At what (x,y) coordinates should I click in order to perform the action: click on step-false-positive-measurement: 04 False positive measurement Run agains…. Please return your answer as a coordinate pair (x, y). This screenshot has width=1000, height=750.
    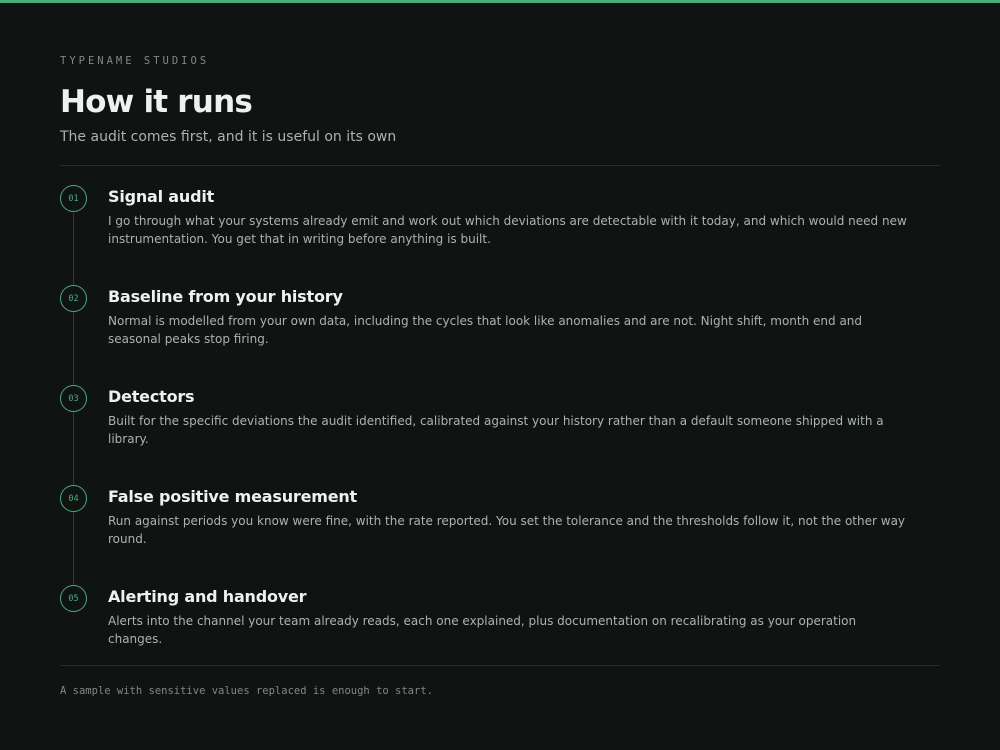
    Looking at the image, I should click on (500, 535).